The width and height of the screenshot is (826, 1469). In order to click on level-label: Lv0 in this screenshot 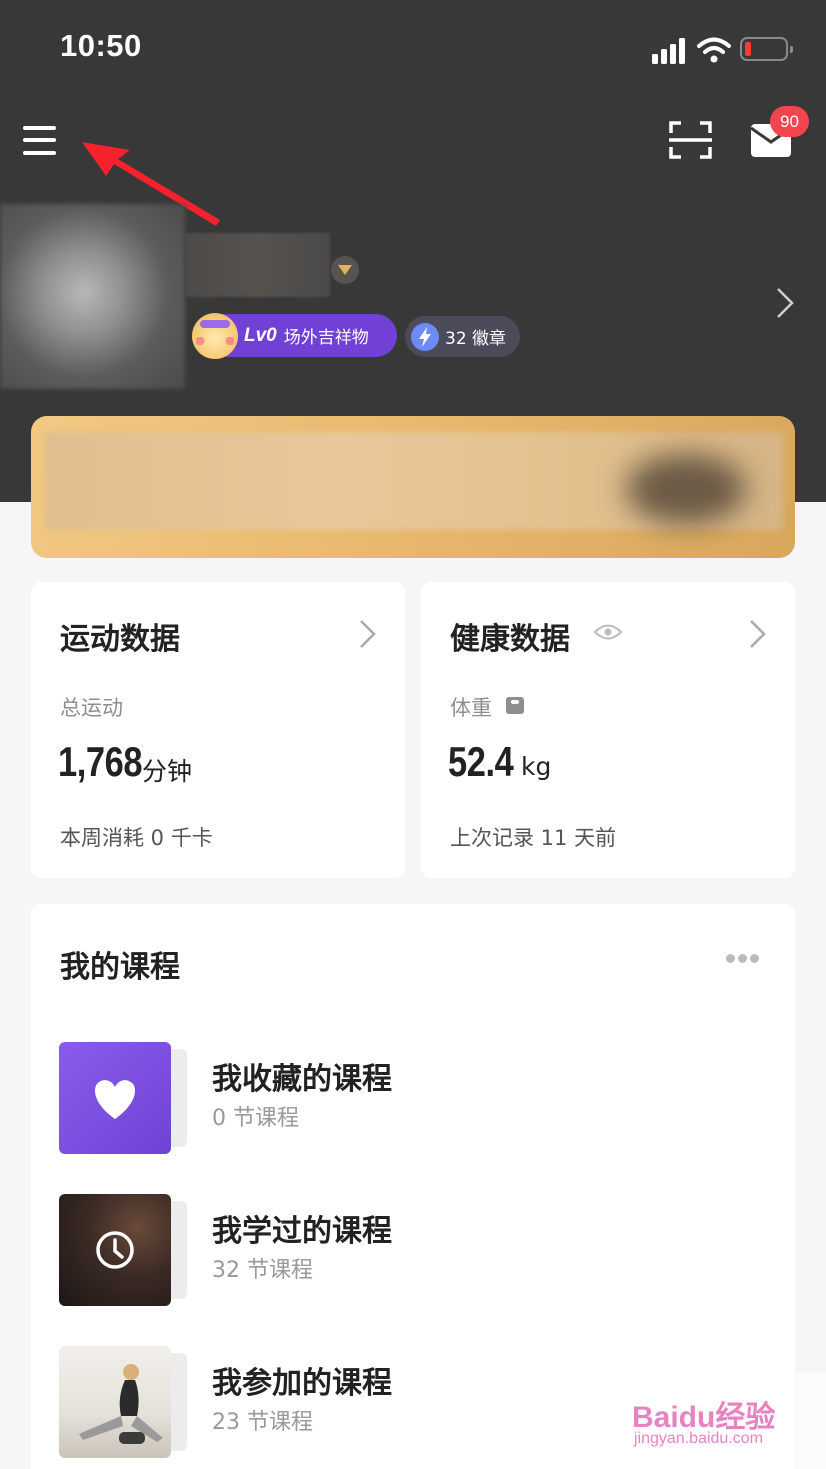, I will do `click(260, 335)`.